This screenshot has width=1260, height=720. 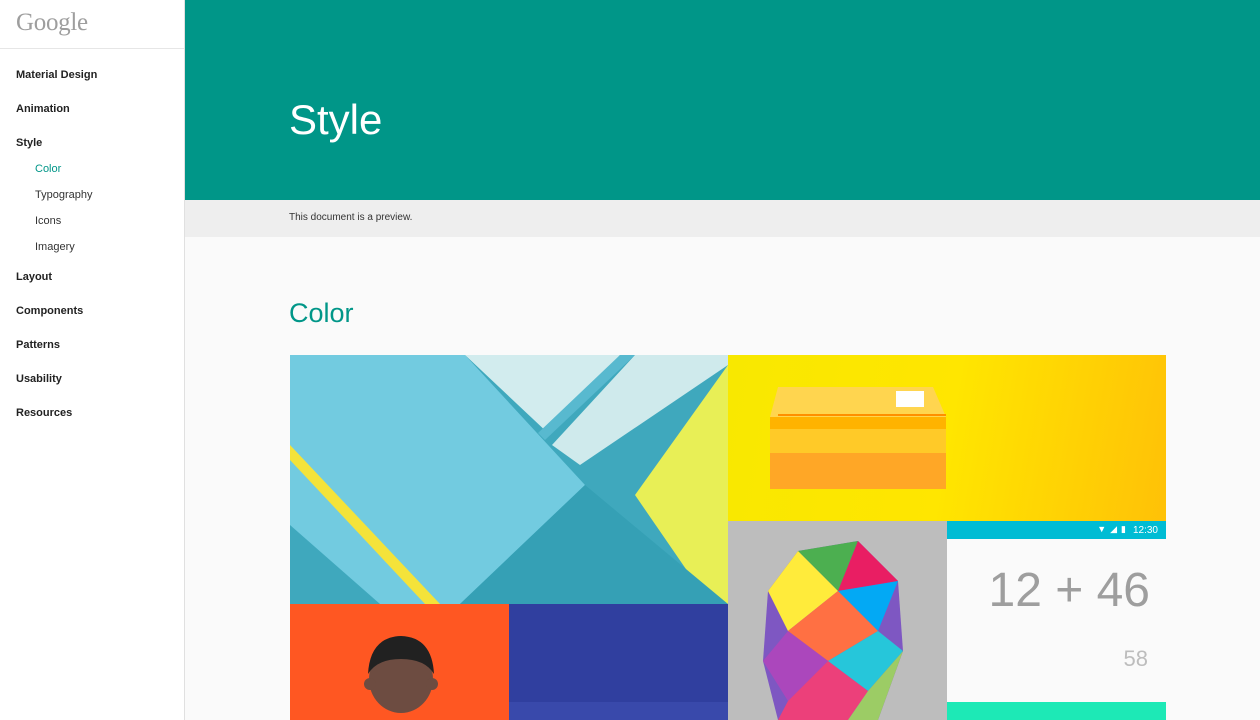 What do you see at coordinates (92, 247) in the screenshot?
I see `sidebar-subitem-imagery: Imagery` at bounding box center [92, 247].